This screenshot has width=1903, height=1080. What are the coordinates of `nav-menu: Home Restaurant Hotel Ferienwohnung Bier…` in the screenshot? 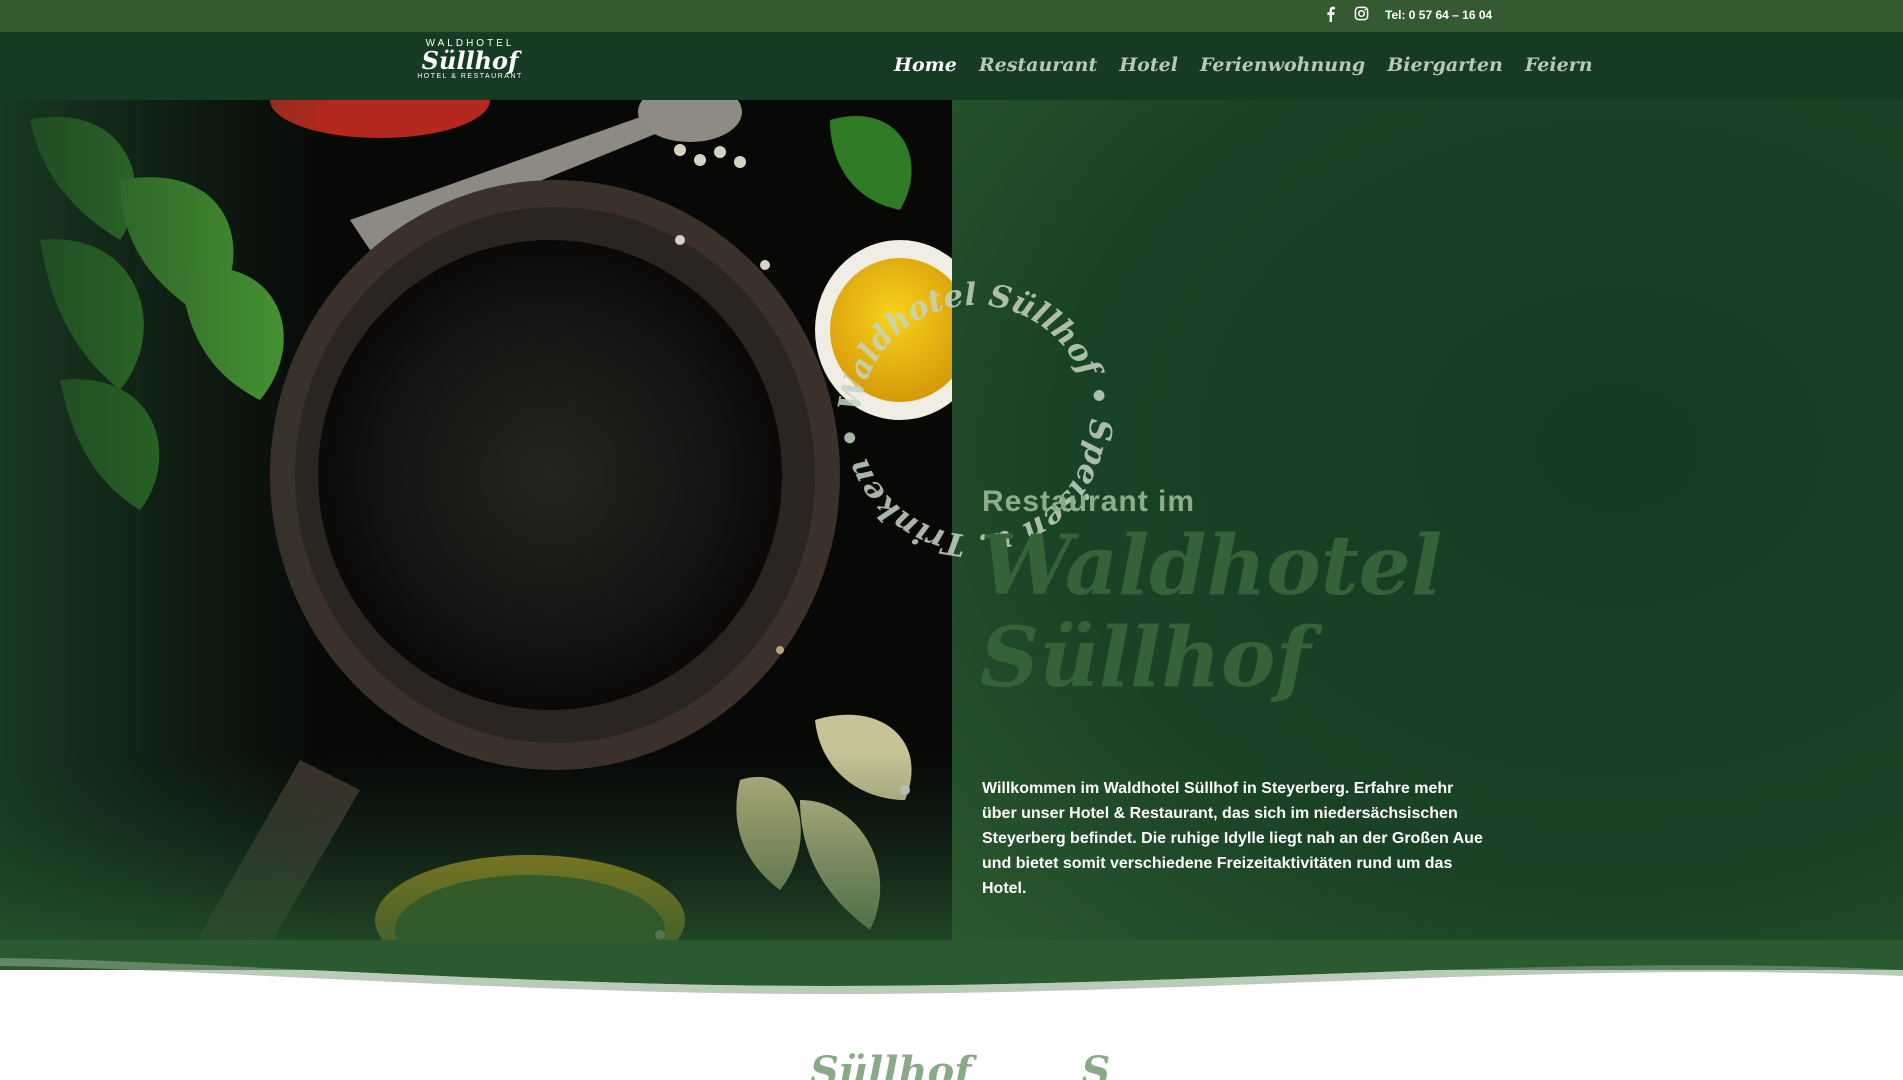 It's located at (1243, 65).